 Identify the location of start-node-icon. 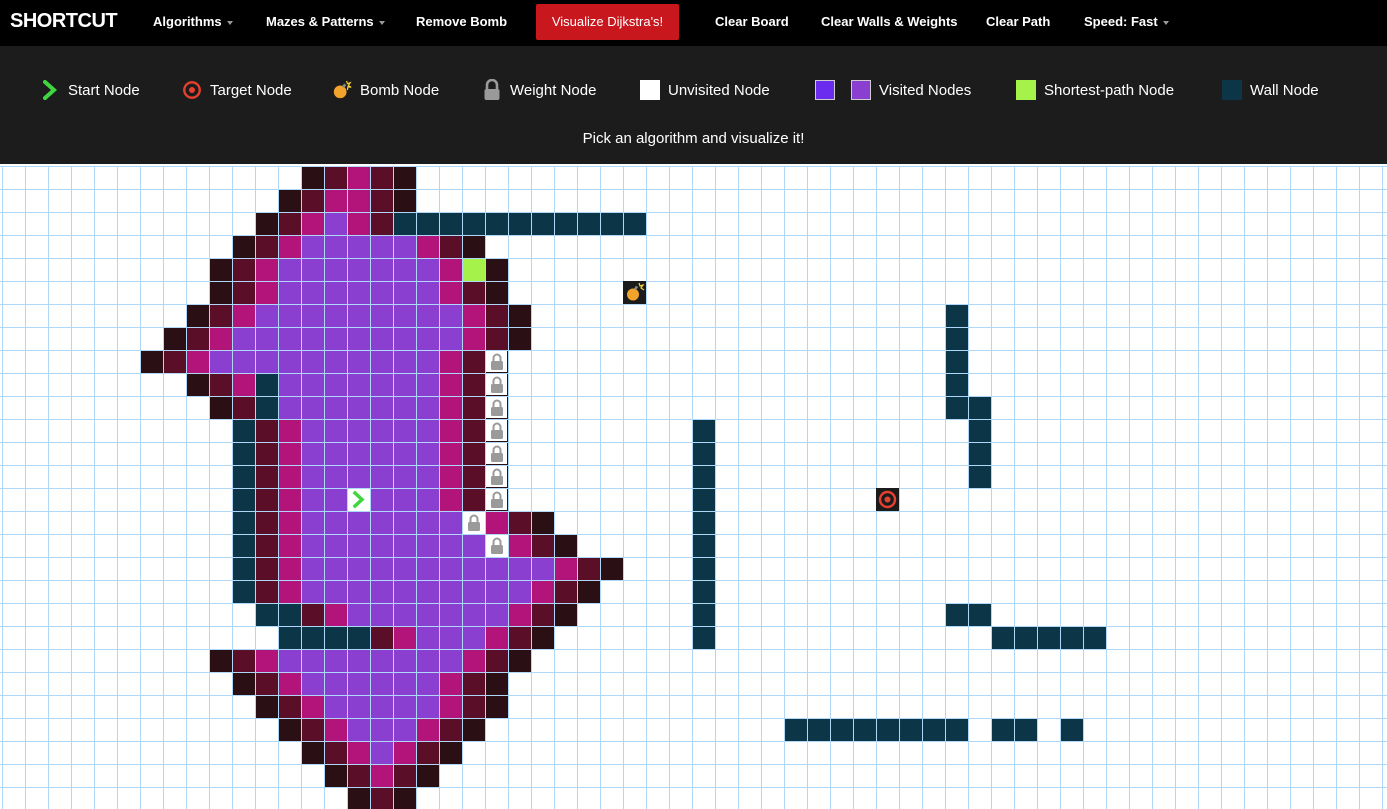
(358, 499).